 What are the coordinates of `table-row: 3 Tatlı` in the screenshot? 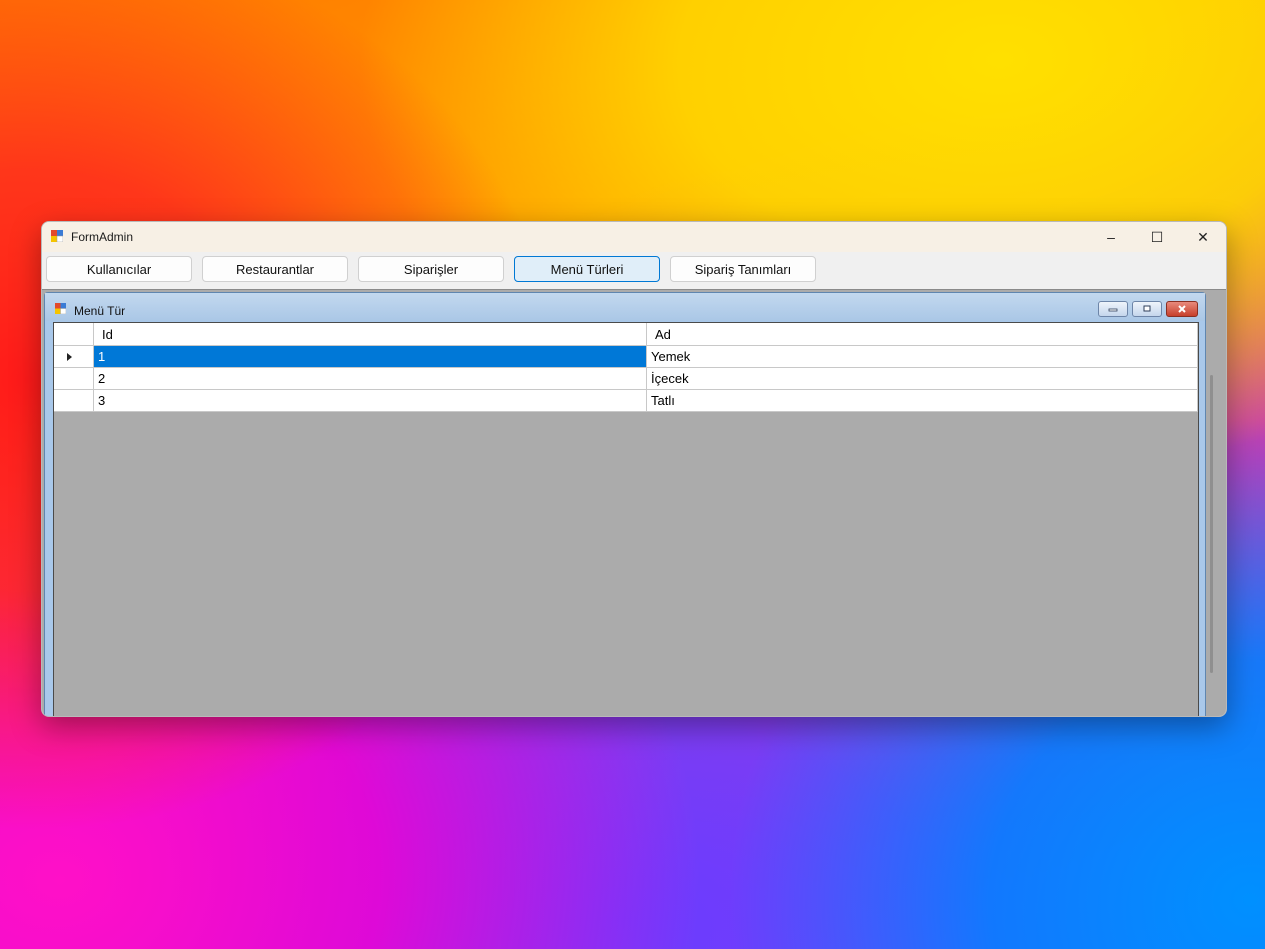 It's located at (626, 401).